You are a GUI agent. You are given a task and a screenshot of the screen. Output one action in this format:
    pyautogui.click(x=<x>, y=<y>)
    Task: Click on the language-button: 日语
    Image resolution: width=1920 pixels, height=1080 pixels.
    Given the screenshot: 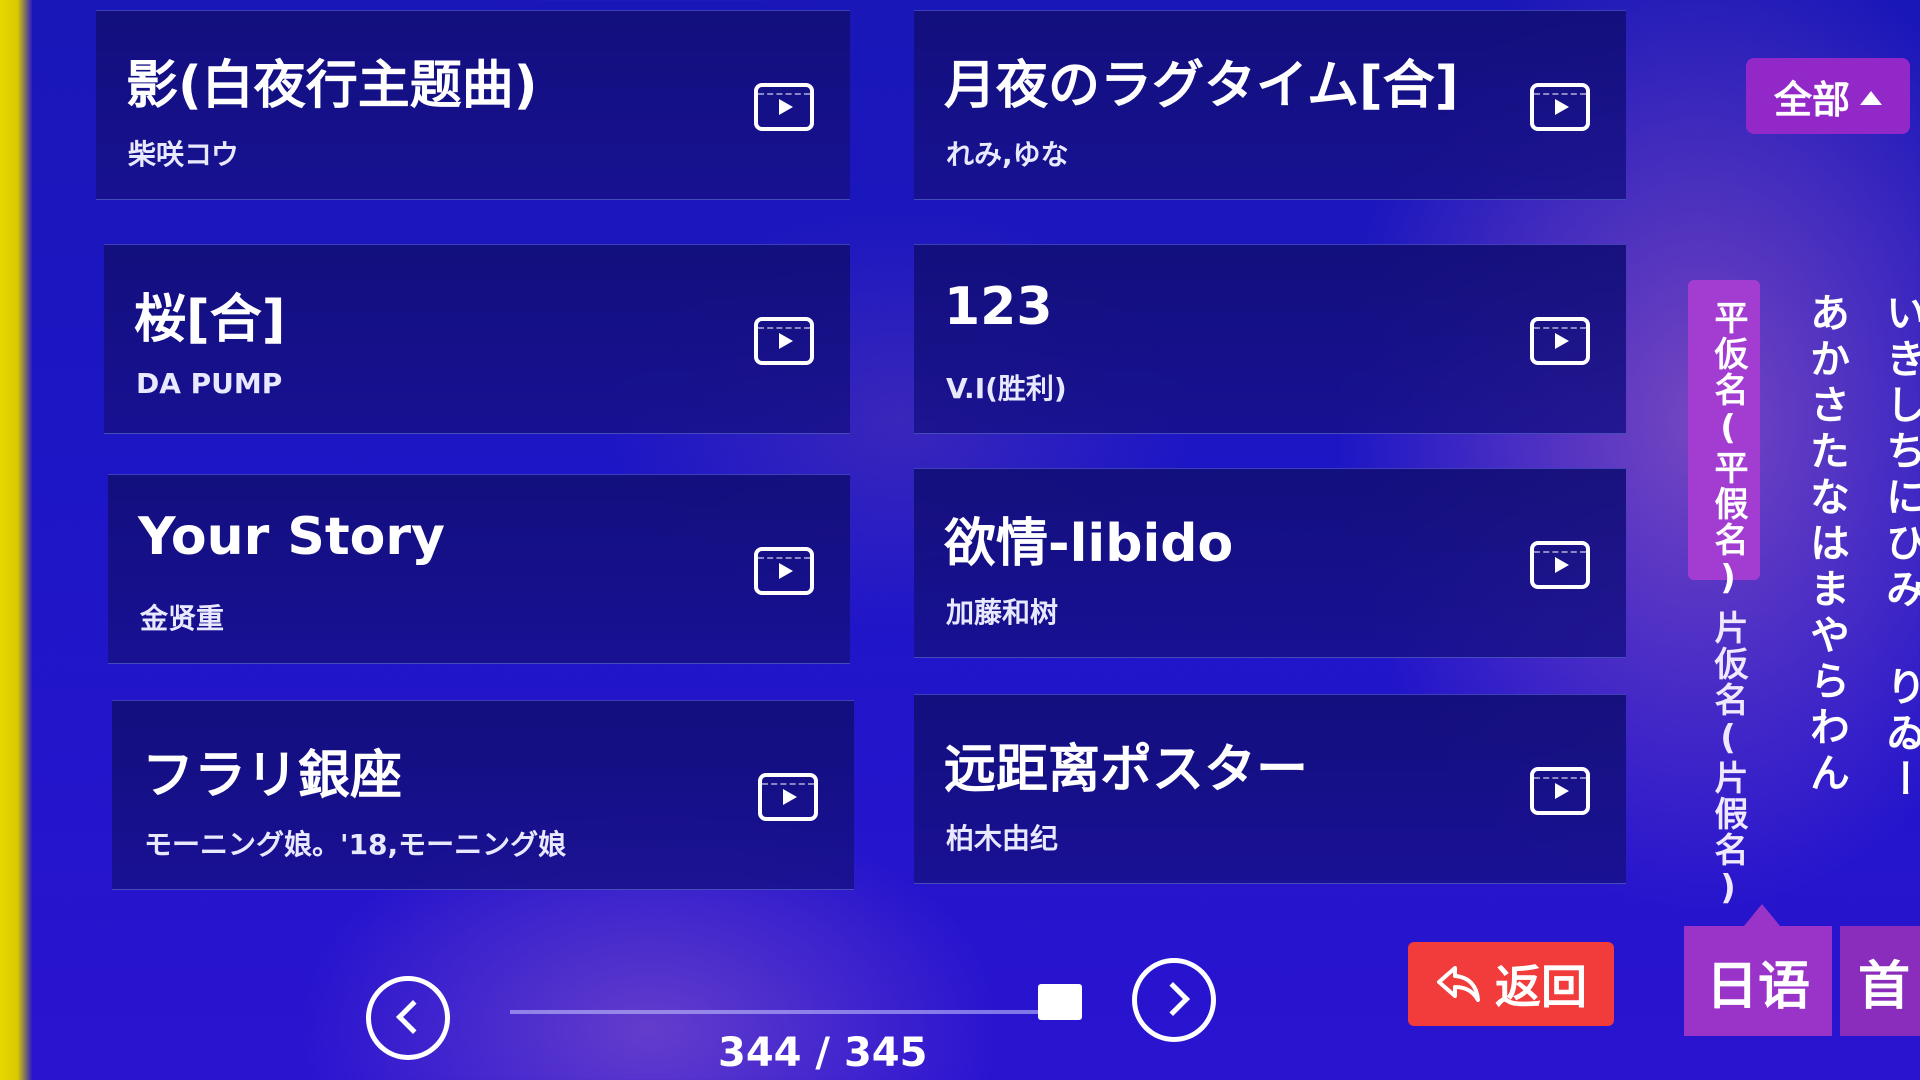 What is the action you would take?
    pyautogui.click(x=1758, y=981)
    